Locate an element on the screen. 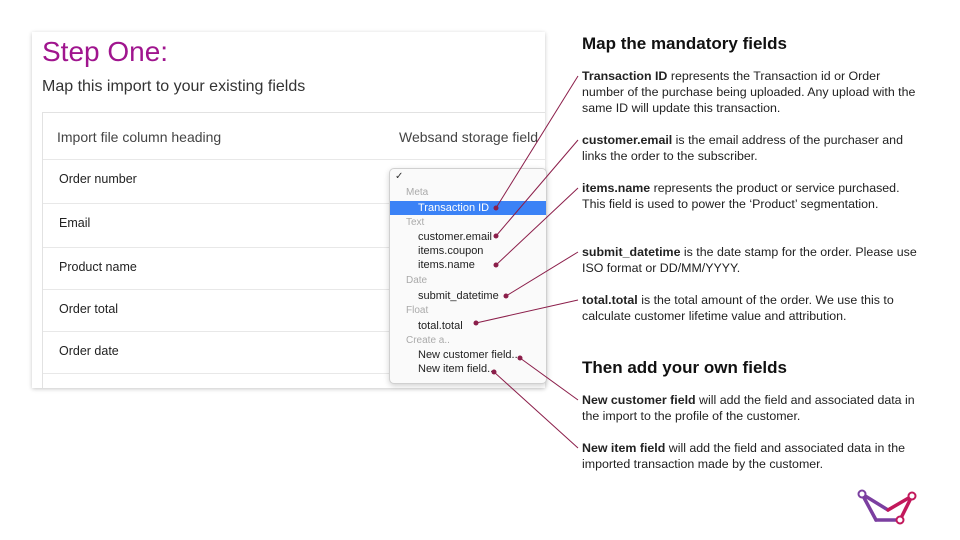  connector-new-customer-field is located at coordinates (549, 379).